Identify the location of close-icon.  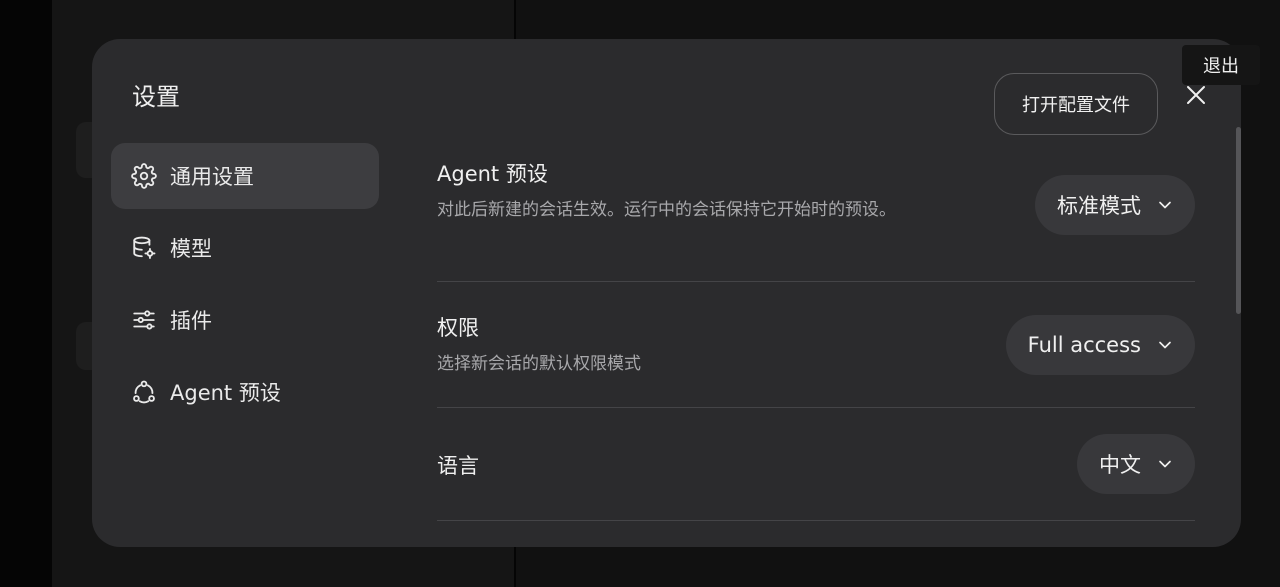
(1196, 95).